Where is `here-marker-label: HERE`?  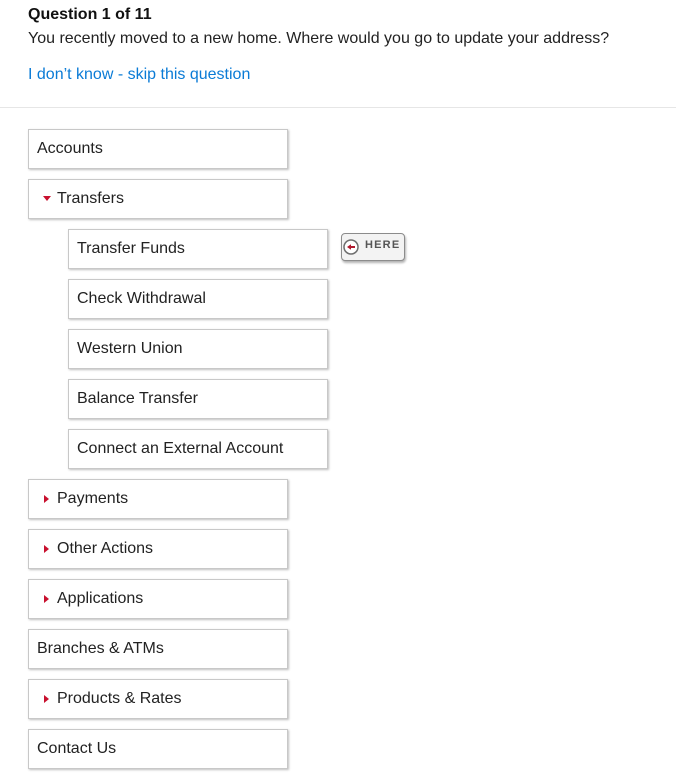 here-marker-label: HERE is located at coordinates (383, 245).